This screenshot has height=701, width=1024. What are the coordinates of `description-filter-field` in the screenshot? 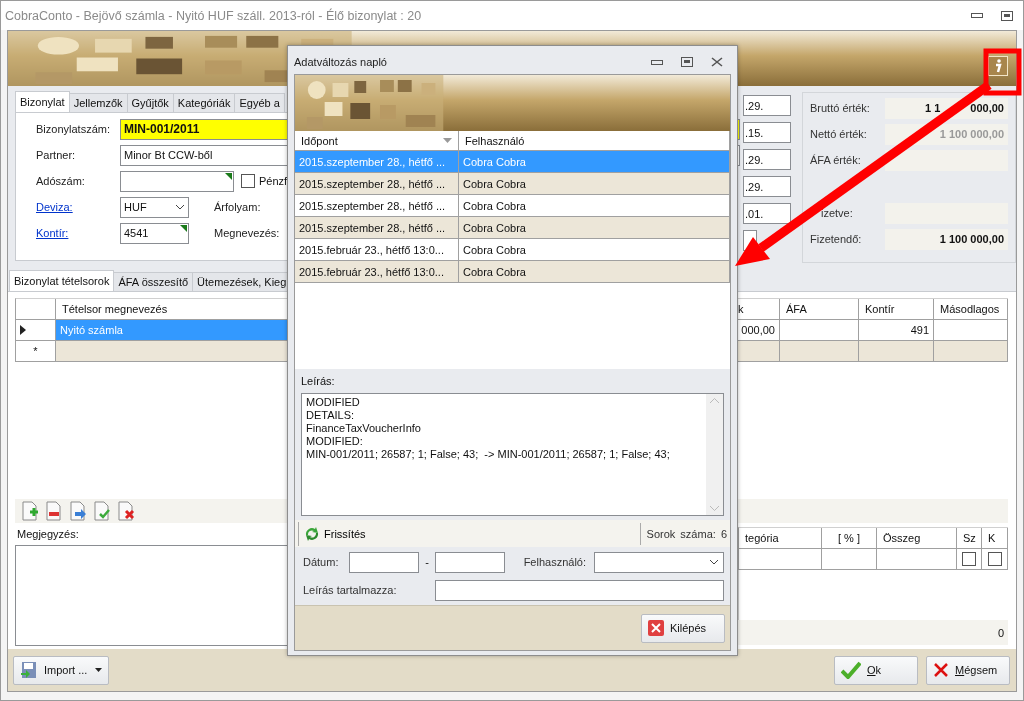 It's located at (579, 590).